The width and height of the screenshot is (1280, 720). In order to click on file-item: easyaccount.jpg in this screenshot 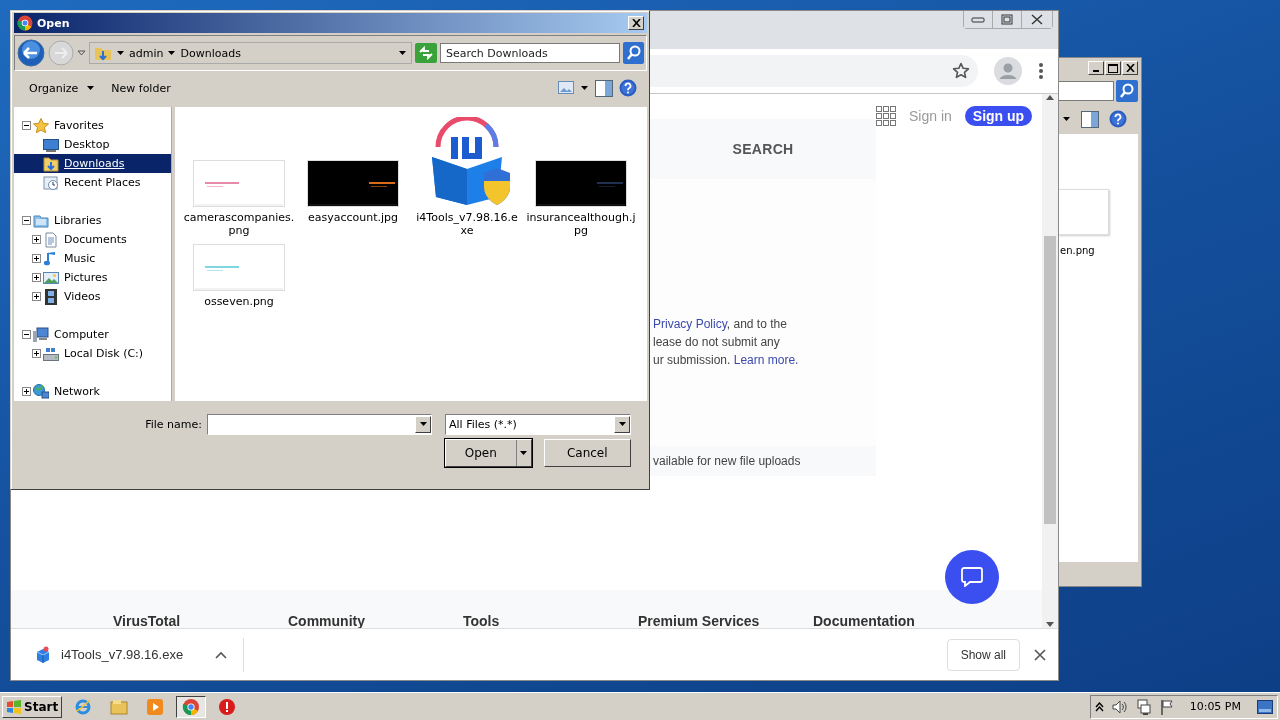, I will do `click(353, 177)`.